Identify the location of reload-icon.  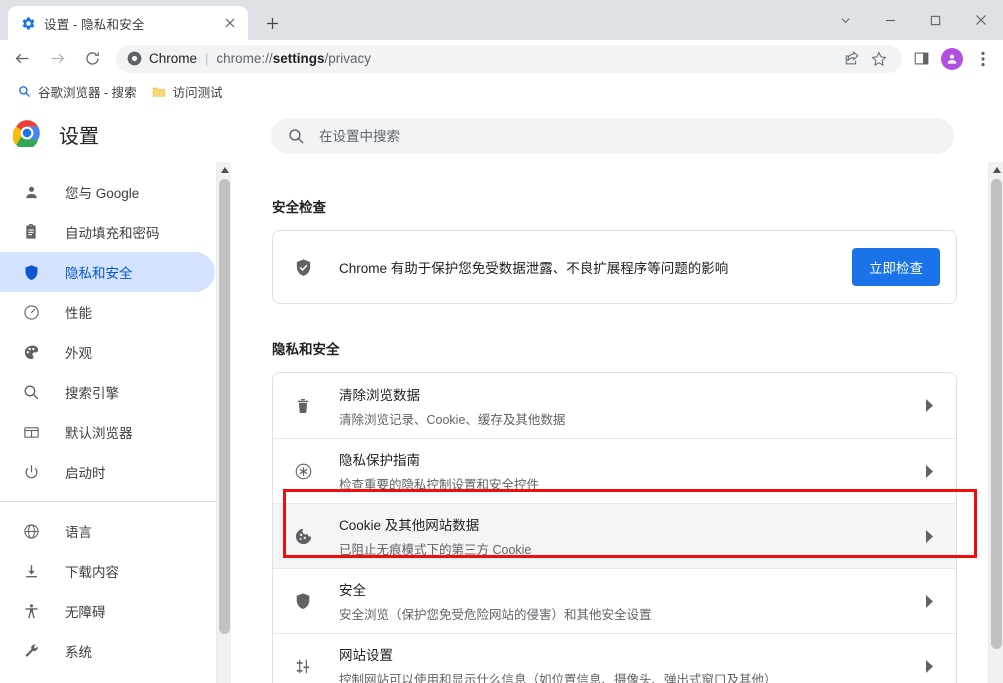
(92, 59).